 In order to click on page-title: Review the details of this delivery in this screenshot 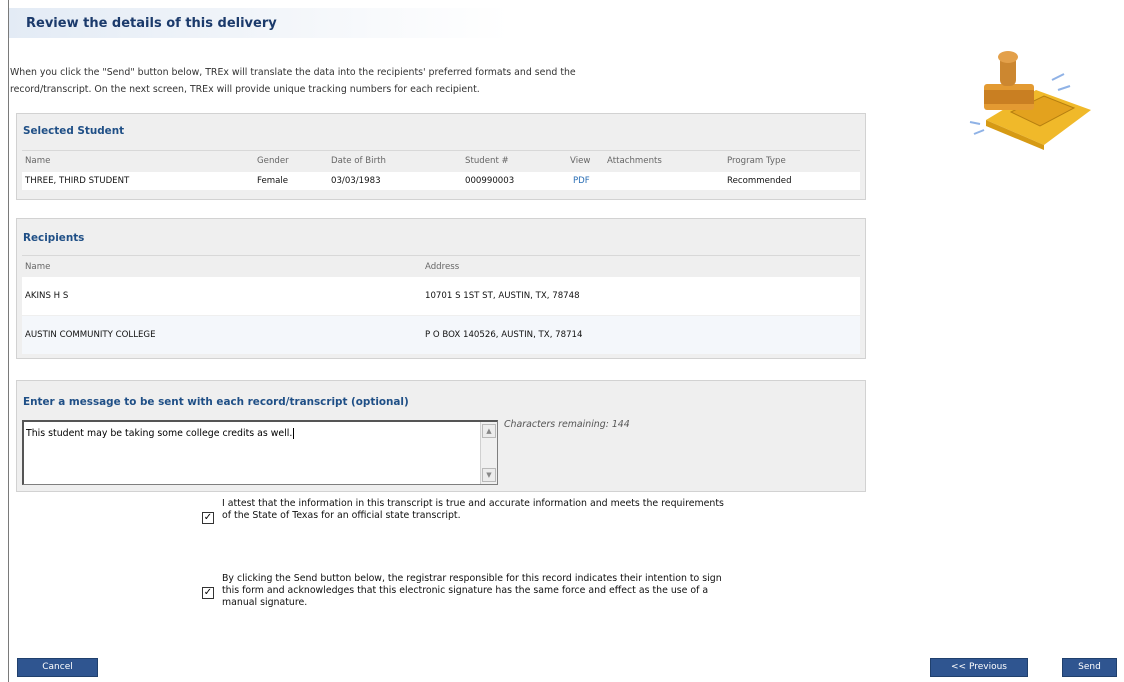, I will do `click(151, 23)`.